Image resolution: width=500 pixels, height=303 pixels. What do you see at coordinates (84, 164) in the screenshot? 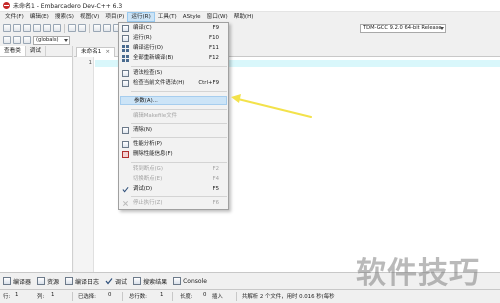
I see `line-gutter: 1` at bounding box center [84, 164].